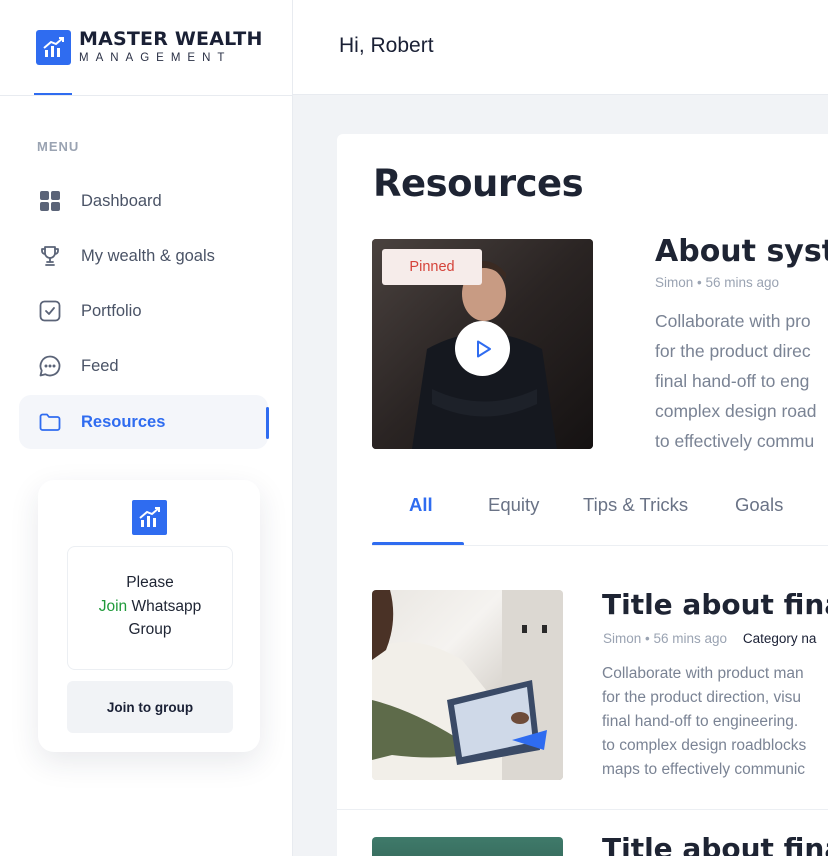 This screenshot has width=828, height=856. I want to click on description-line: complex design road, so click(736, 411).